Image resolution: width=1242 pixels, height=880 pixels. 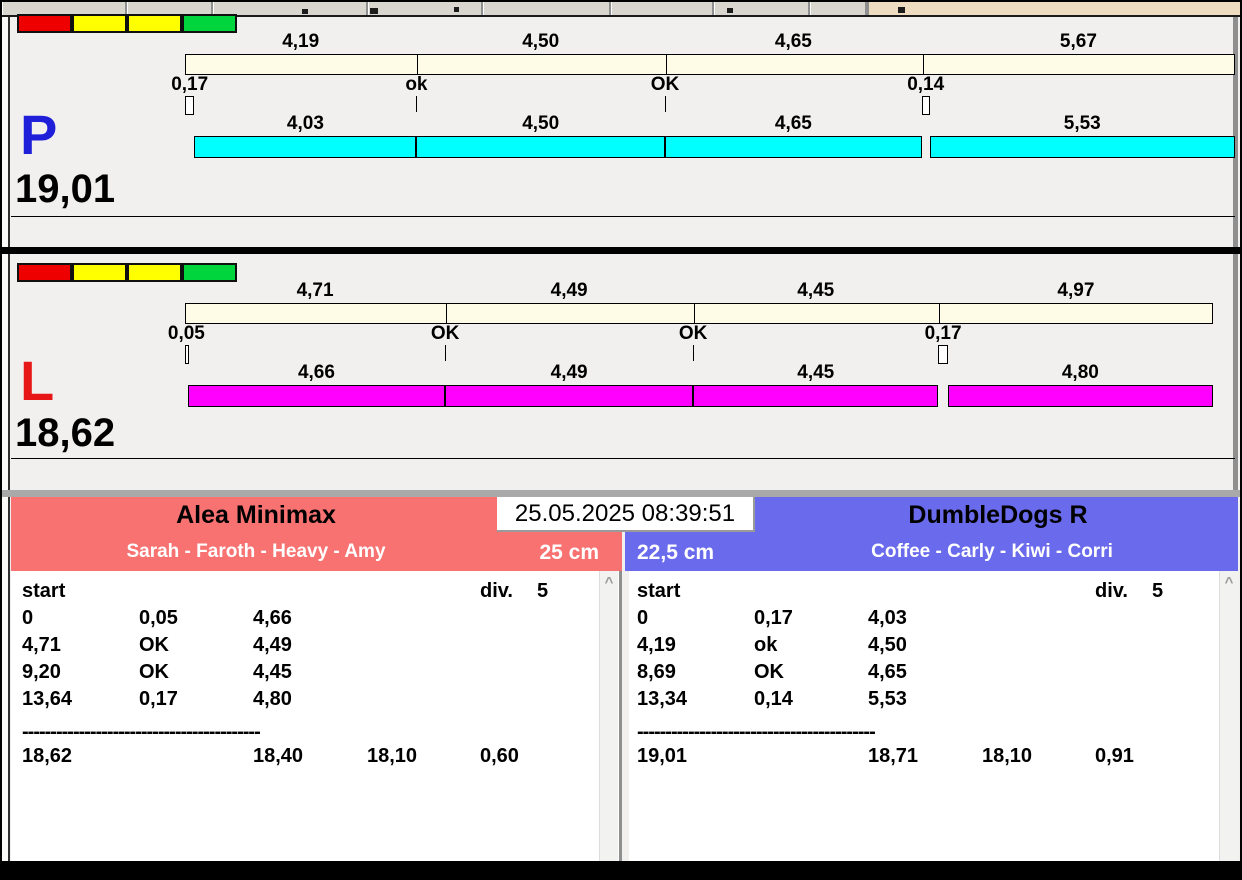 I want to click on table-cell: 13,64, so click(x=47, y=699).